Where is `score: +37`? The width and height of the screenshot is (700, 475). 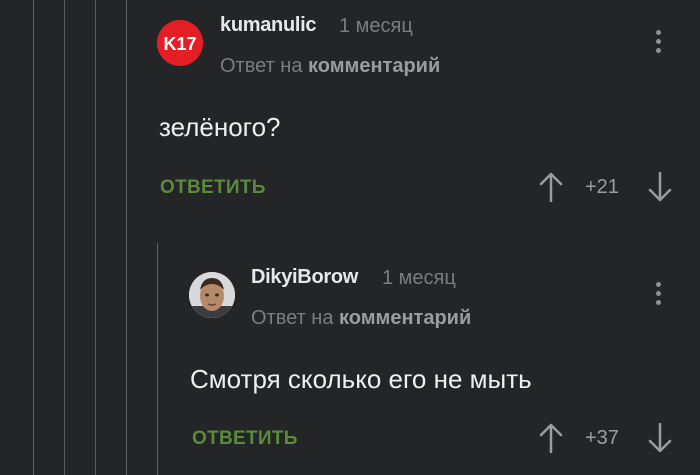
score: +37 is located at coordinates (602, 438).